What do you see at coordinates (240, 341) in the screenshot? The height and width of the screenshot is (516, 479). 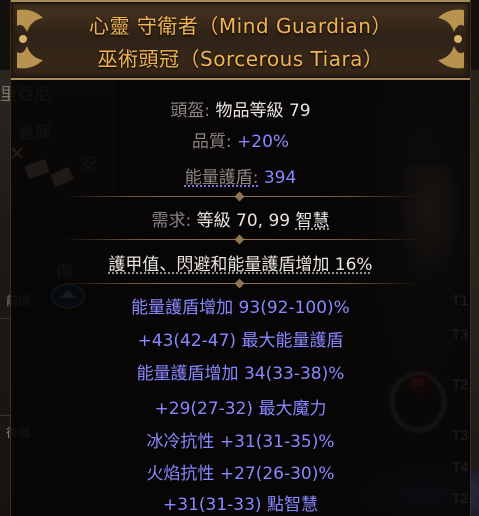 I see `explicit-mod: +43(42-47) 最大能量護盾` at bounding box center [240, 341].